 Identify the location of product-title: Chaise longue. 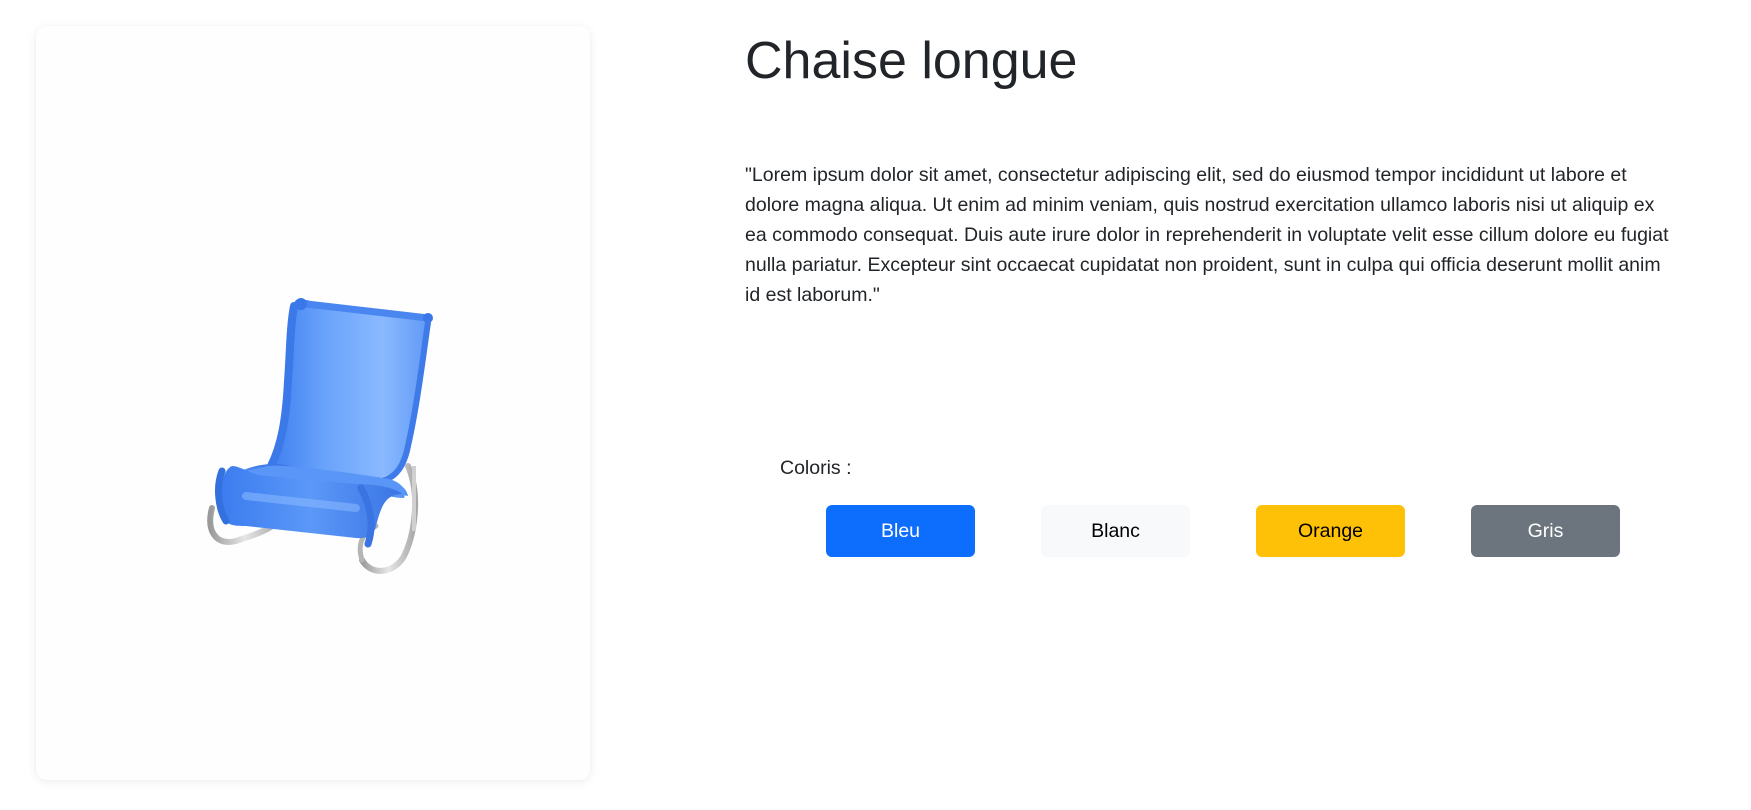
(911, 61).